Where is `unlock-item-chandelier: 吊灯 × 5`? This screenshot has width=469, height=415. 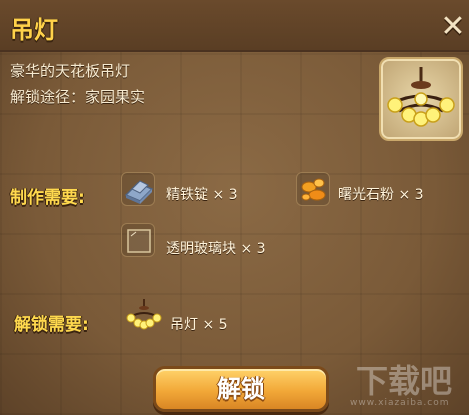 unlock-item-chandelier: 吊灯 × 5 is located at coordinates (199, 325).